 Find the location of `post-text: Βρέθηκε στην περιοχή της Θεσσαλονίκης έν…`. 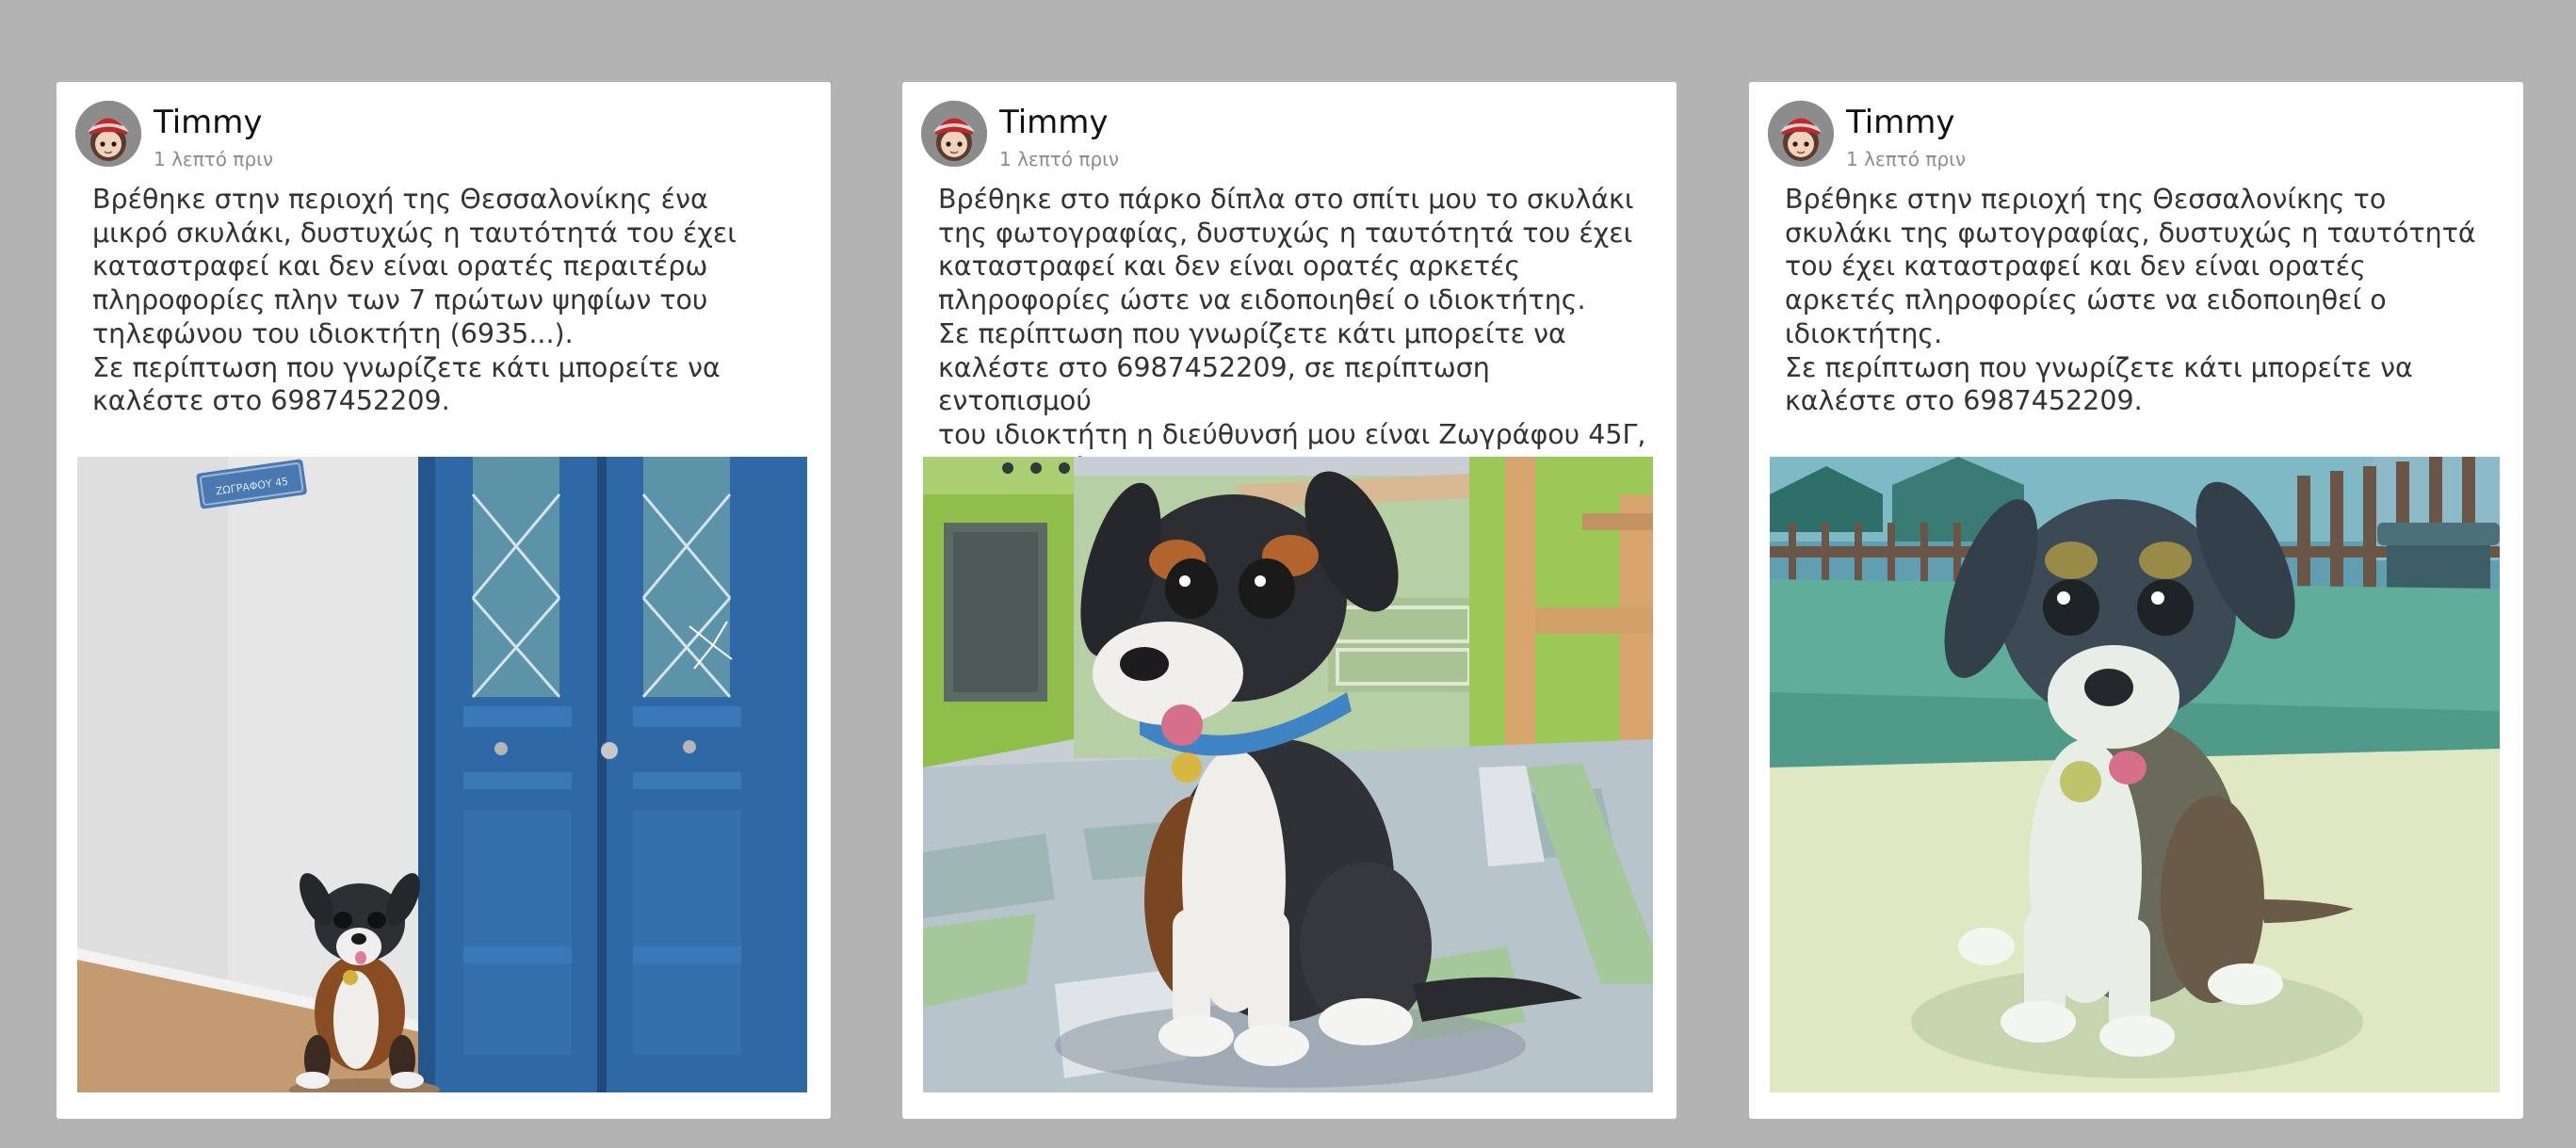

post-text: Βρέθηκε στην περιοχή της Θεσσαλονίκης έν… is located at coordinates (414, 300).